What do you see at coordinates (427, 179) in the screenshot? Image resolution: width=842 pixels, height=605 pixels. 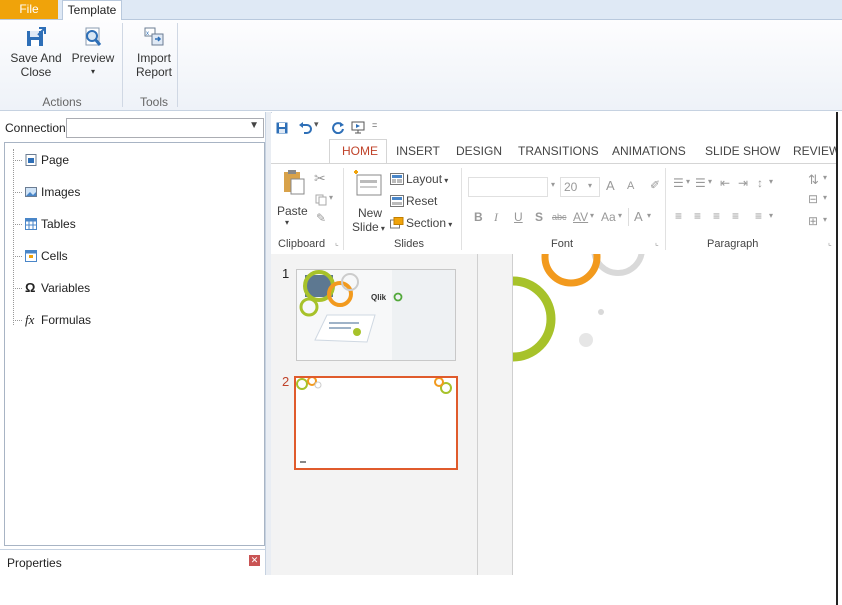 I see `layout-button: Layout ▾` at bounding box center [427, 179].